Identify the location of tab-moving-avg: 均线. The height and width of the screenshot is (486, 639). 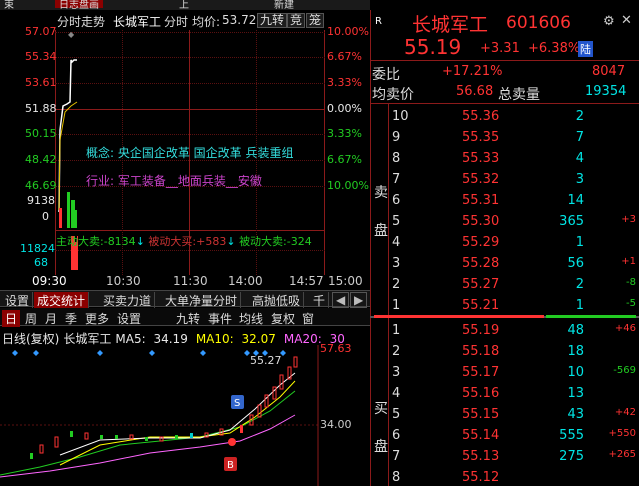
(251, 318).